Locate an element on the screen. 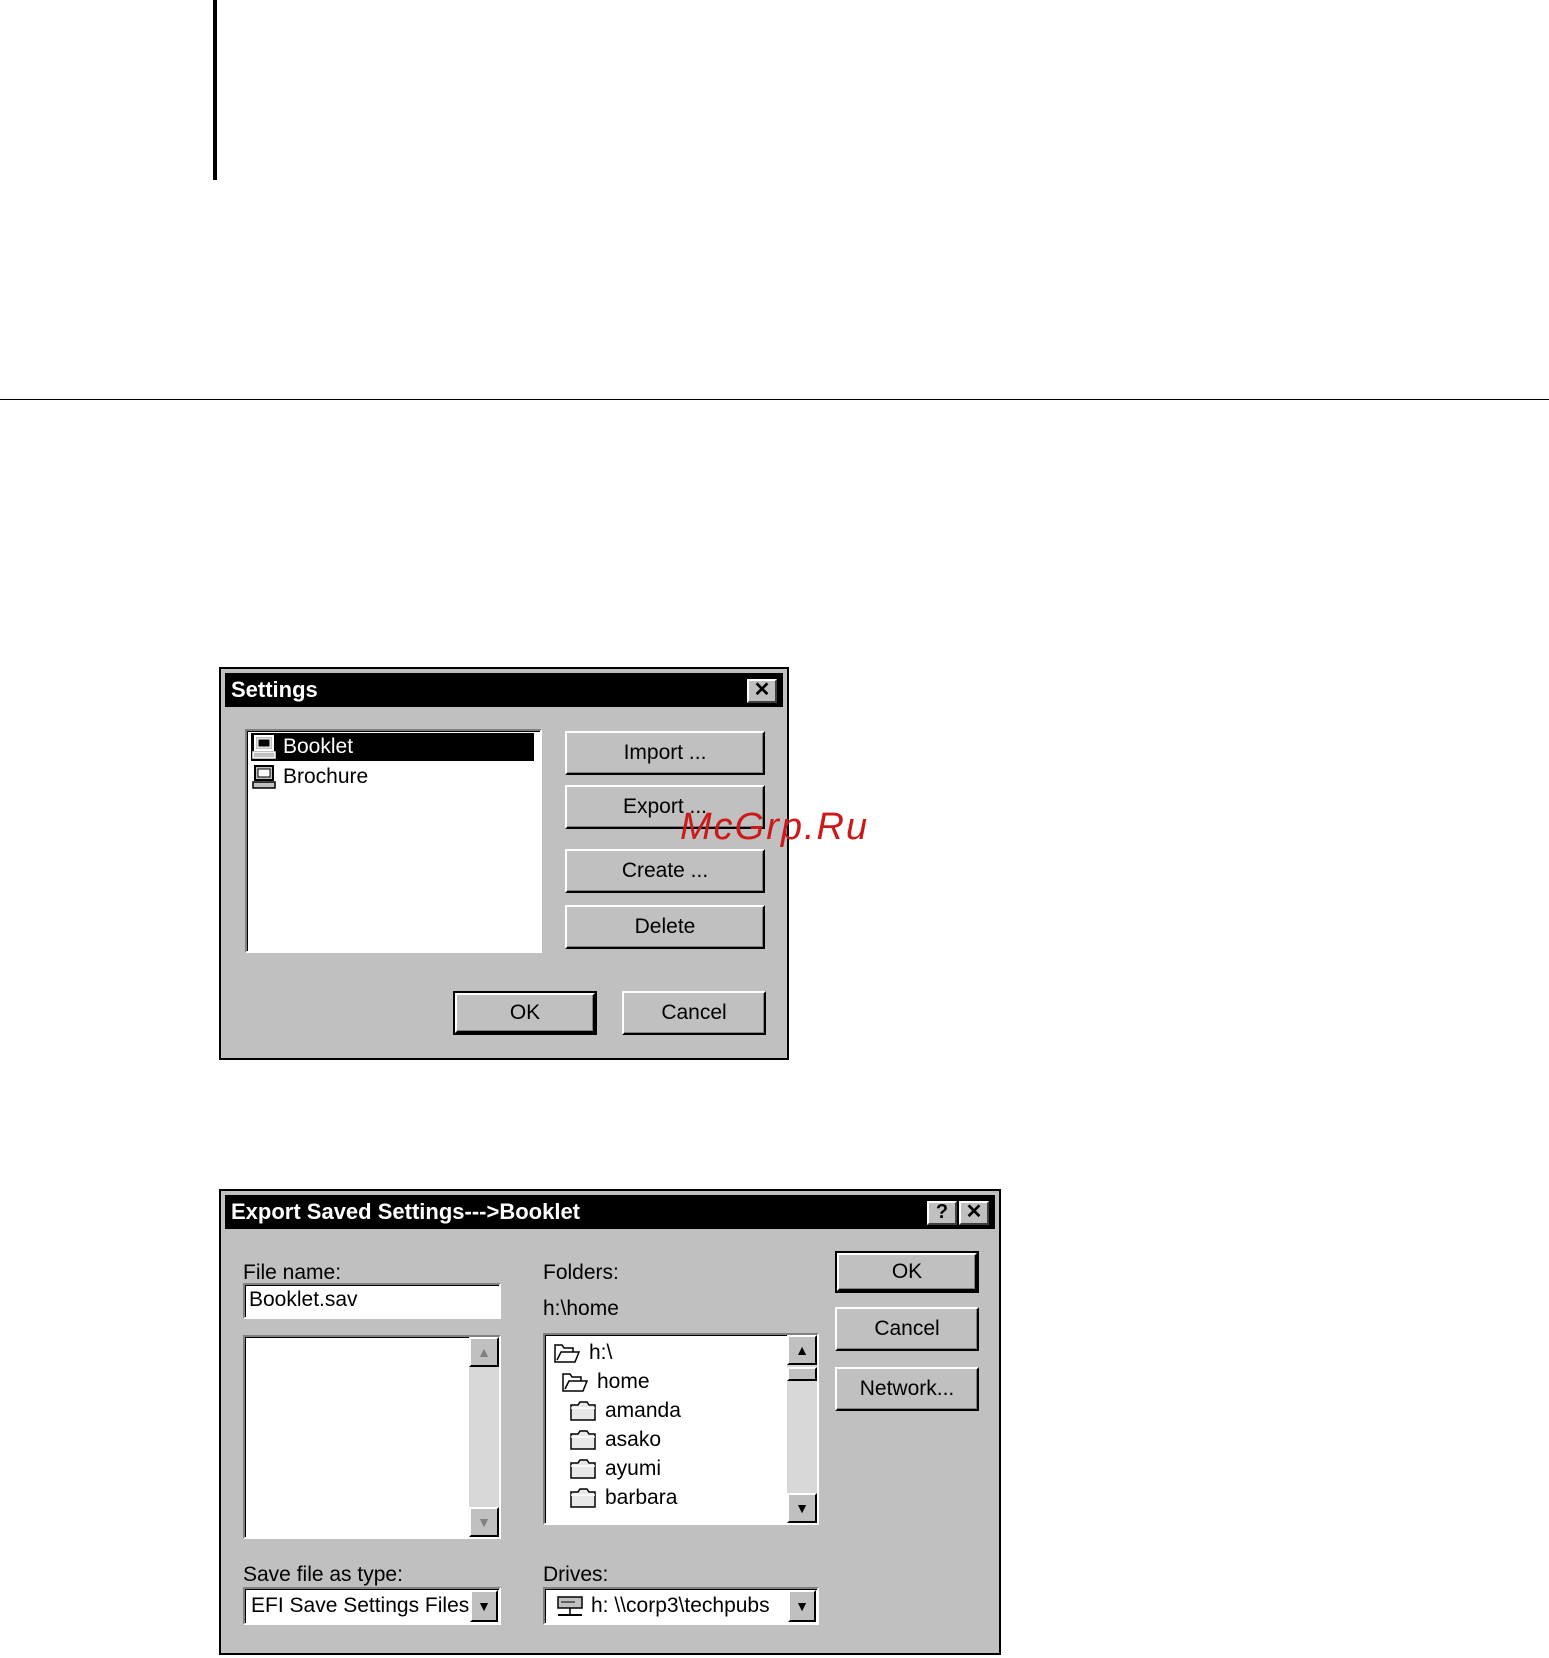 This screenshot has width=1549, height=1658. current-folder-path: h:\home is located at coordinates (581, 1308).